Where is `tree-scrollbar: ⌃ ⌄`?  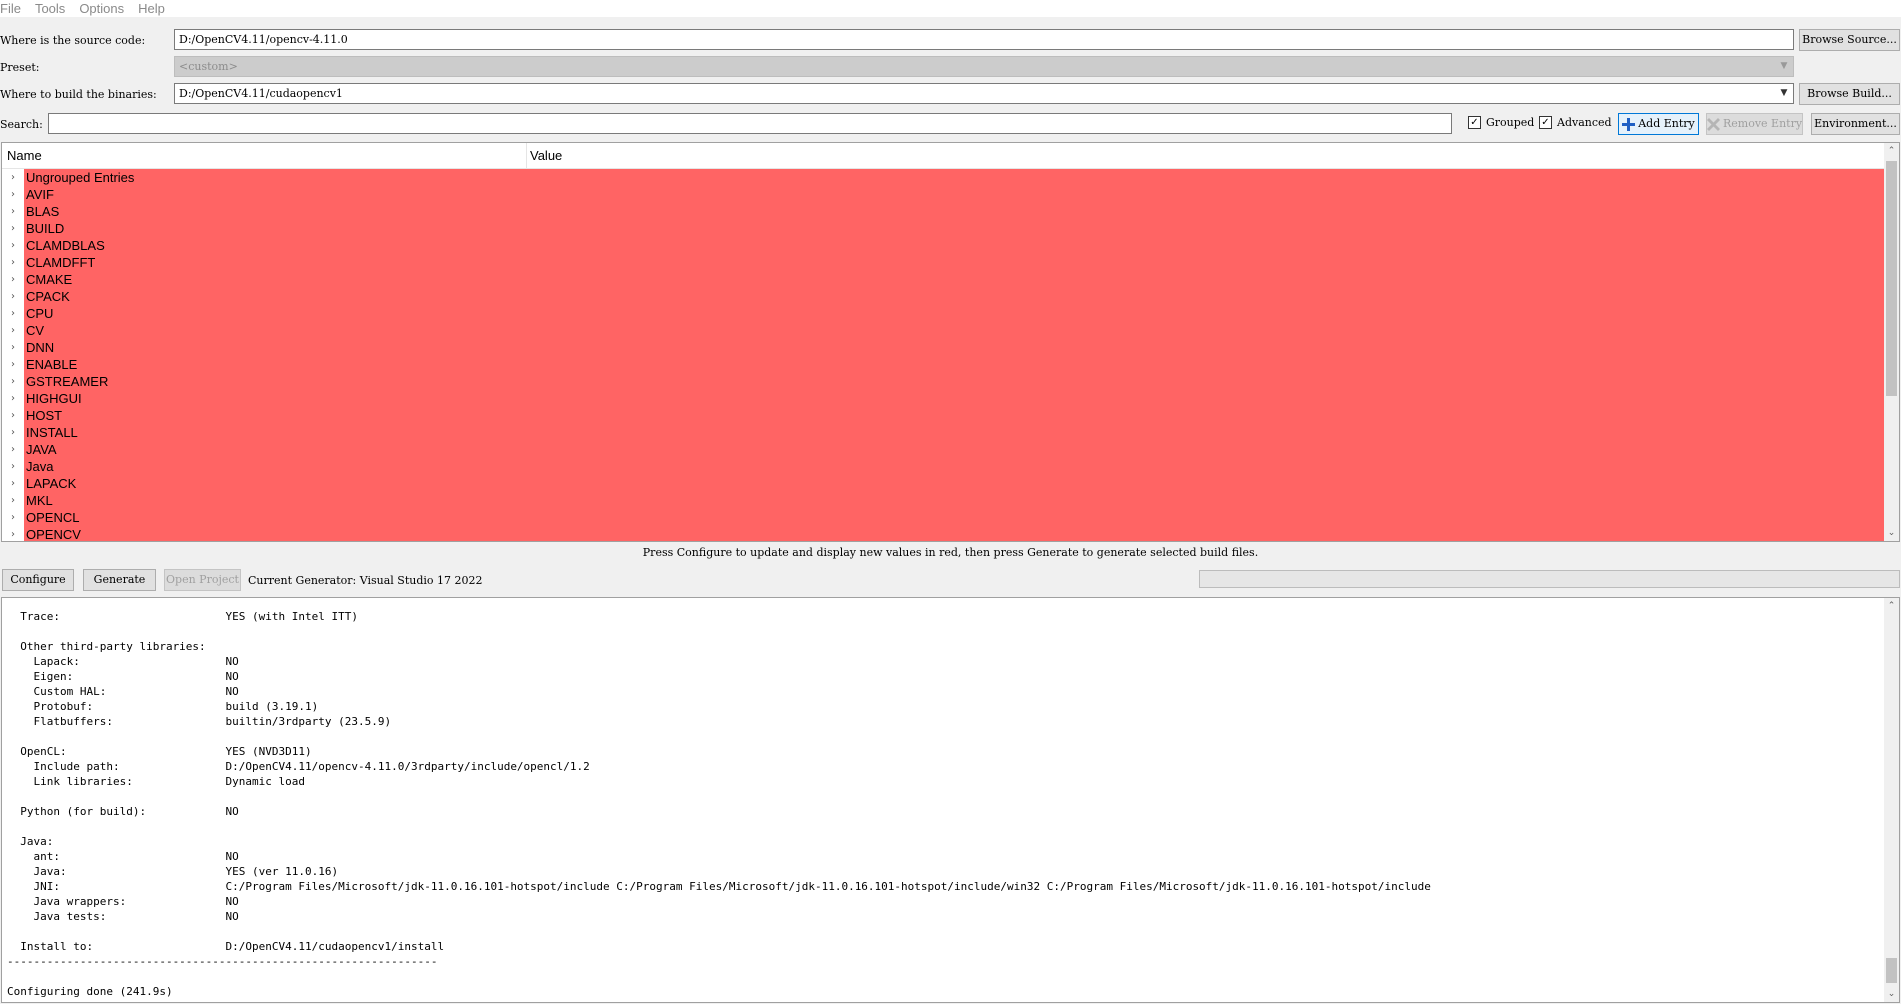 tree-scrollbar: ⌃ ⌄ is located at coordinates (1891, 342).